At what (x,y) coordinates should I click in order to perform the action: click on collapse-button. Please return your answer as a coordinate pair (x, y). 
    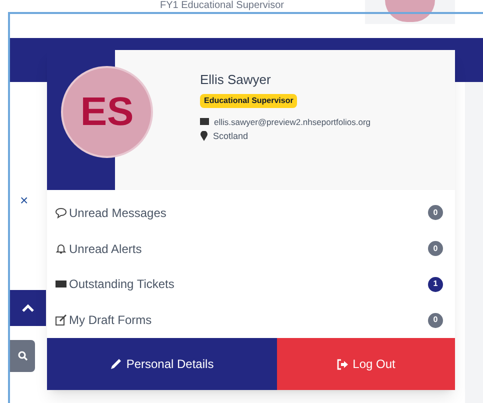
    Looking at the image, I should click on (28, 308).